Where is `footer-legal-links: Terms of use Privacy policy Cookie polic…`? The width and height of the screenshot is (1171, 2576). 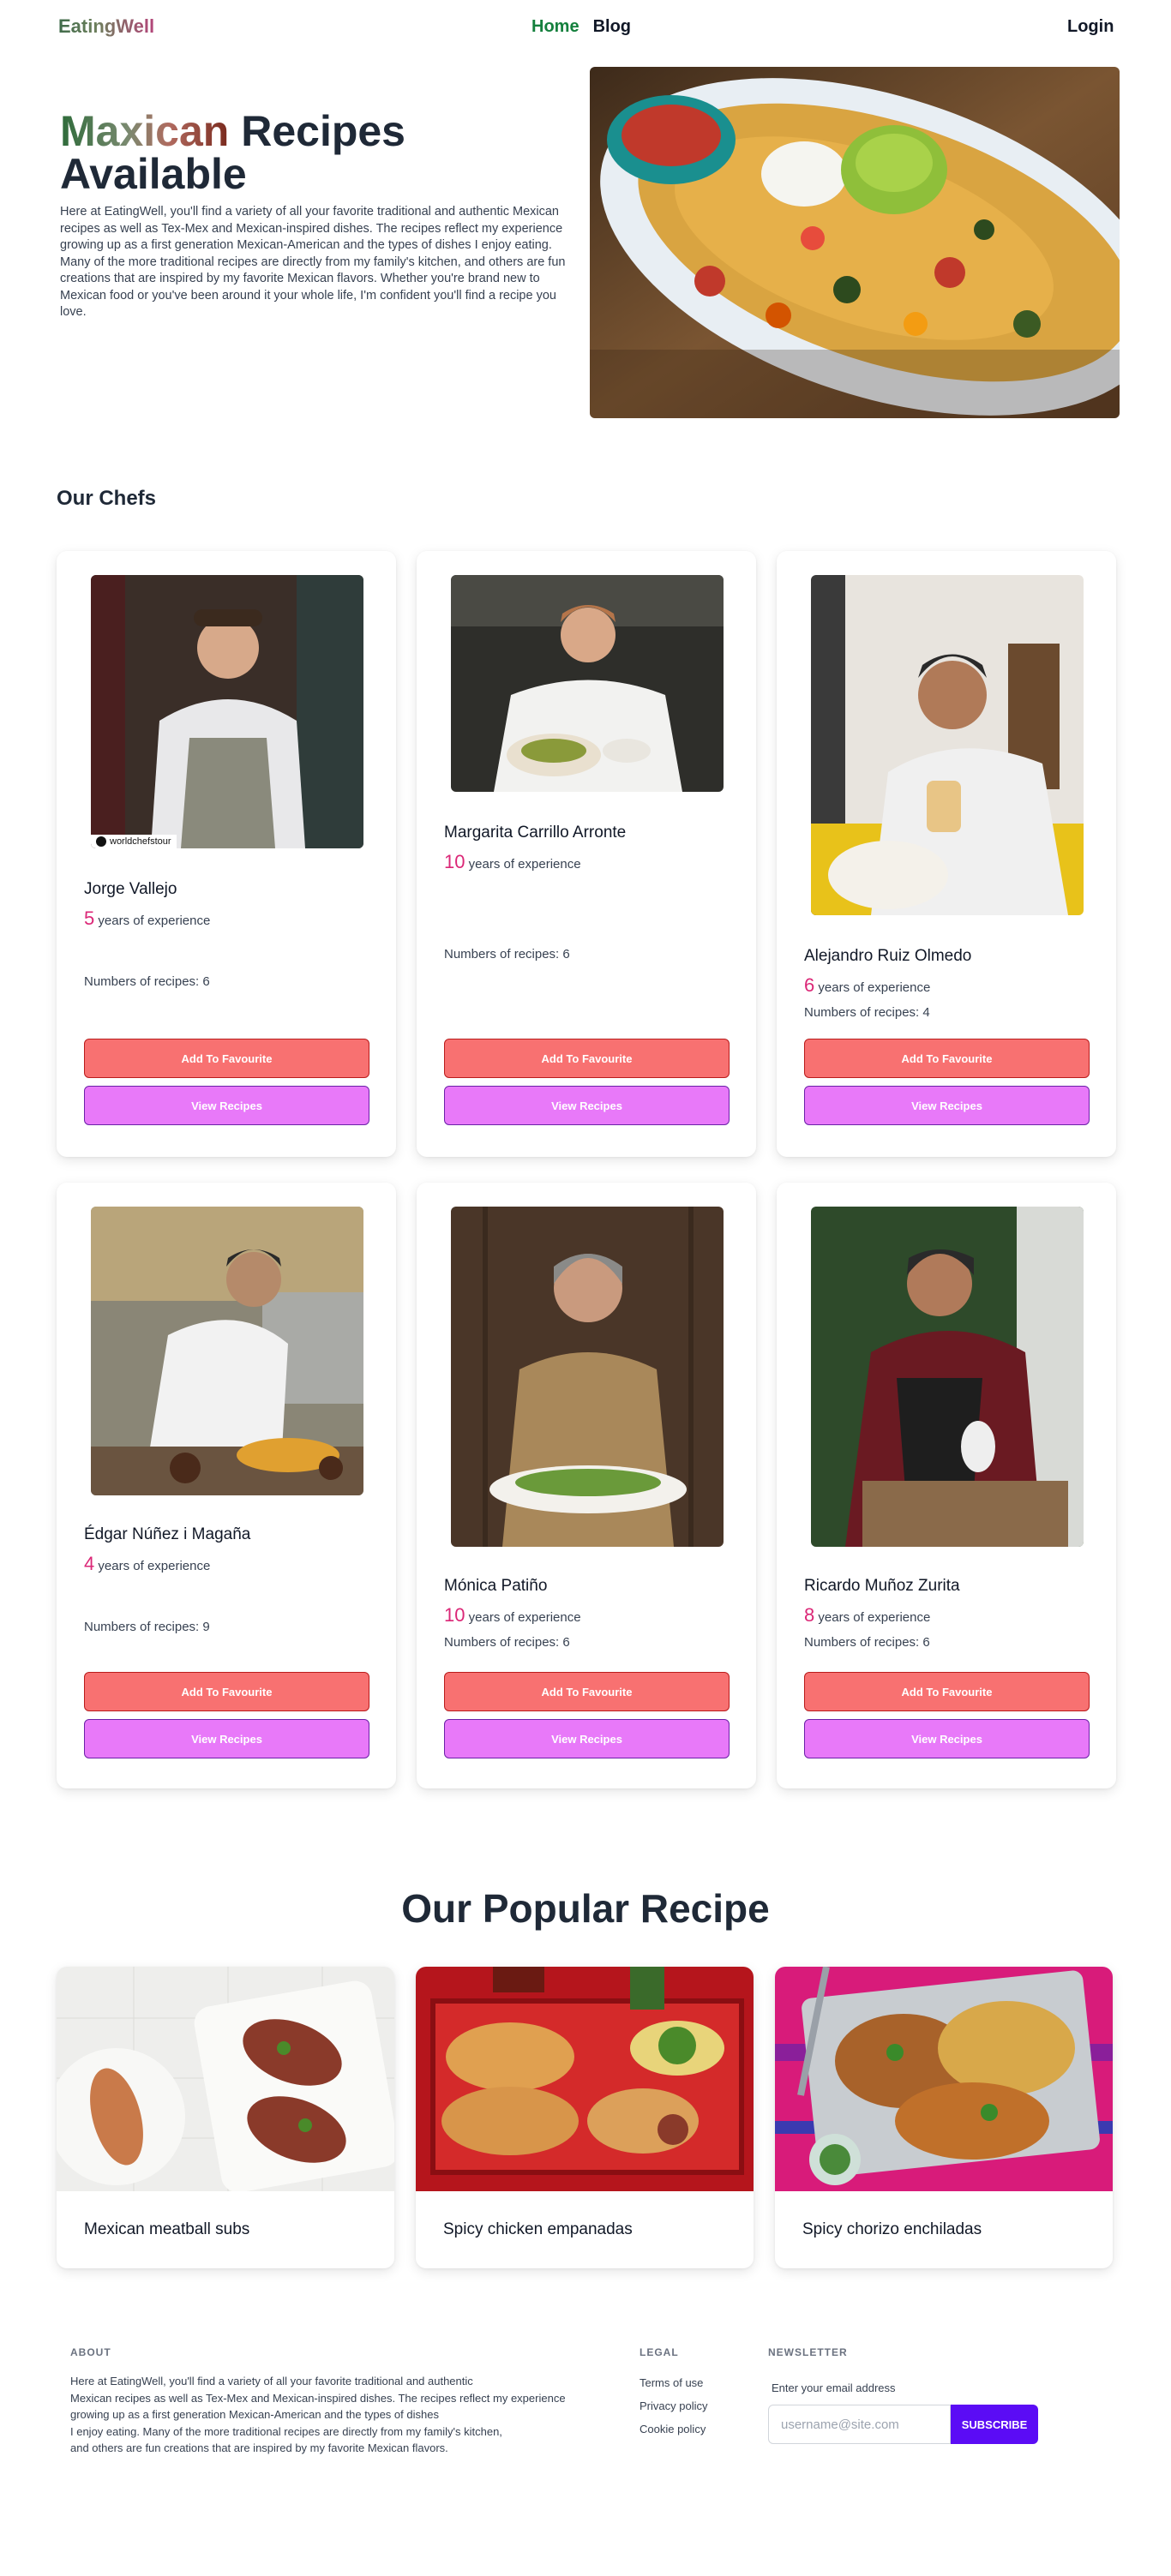
footer-legal-links: Terms of use Privacy policy Cookie polic… is located at coordinates (673, 2406).